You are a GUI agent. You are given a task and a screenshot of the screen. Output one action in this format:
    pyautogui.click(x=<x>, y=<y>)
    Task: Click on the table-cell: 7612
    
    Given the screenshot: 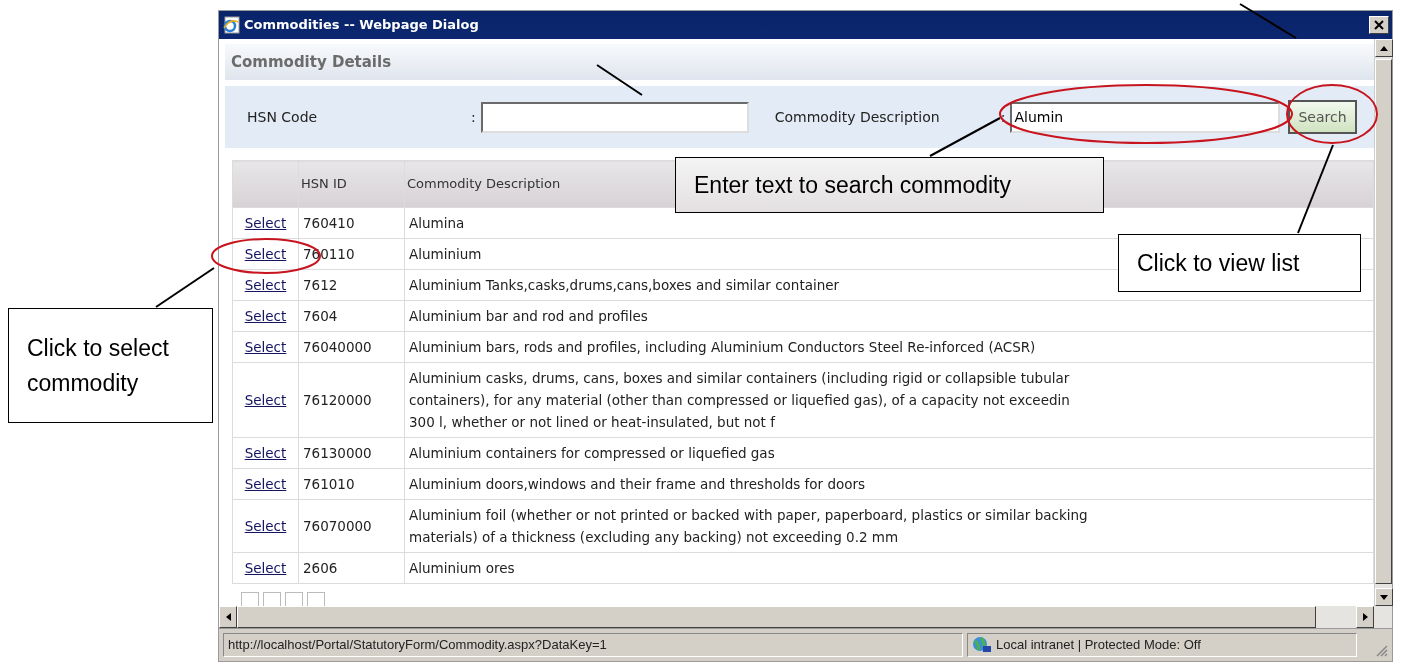 What is the action you would take?
    pyautogui.click(x=320, y=285)
    